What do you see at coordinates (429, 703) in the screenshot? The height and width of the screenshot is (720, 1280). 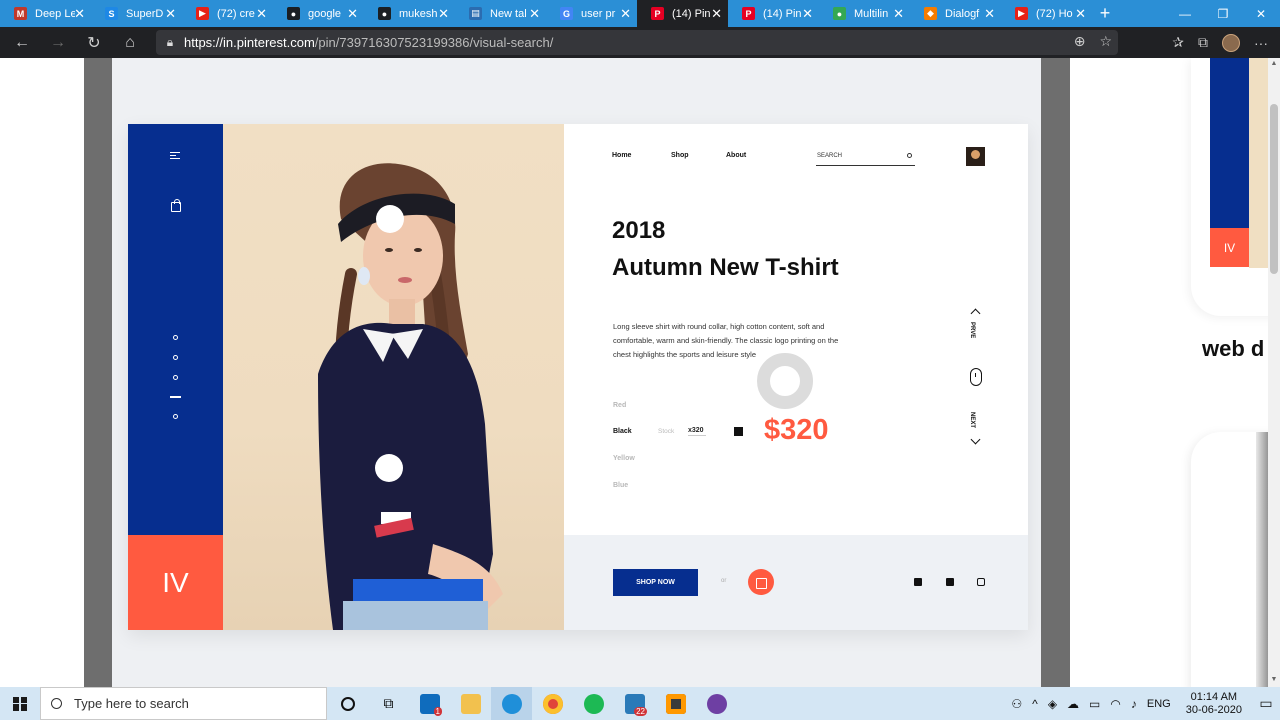 I see `mail-icon: 1` at bounding box center [429, 703].